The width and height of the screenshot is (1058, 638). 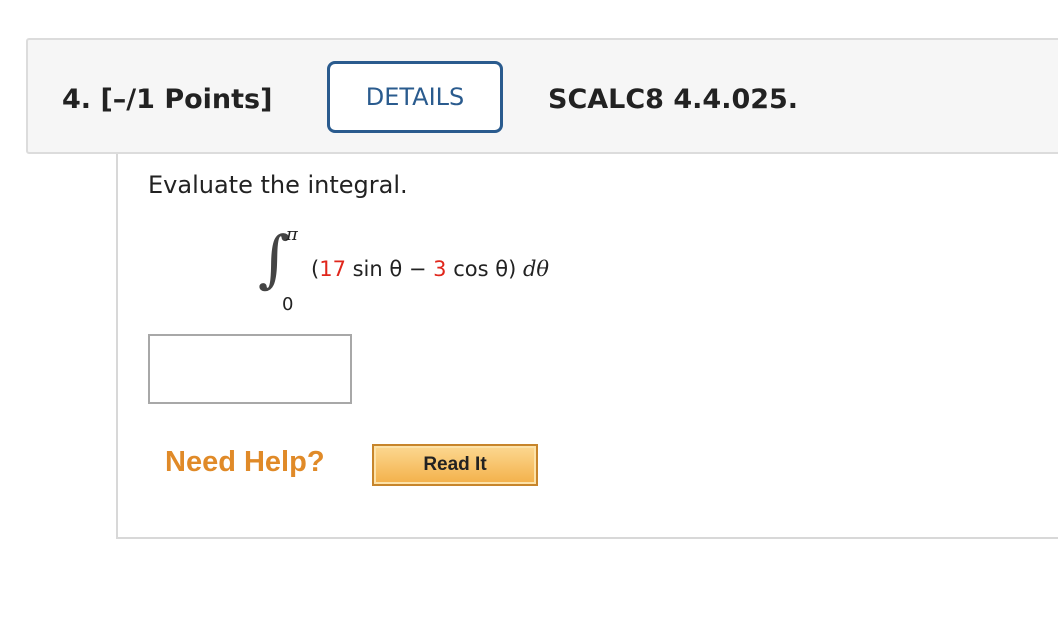 What do you see at coordinates (288, 304) in the screenshot?
I see `lower-limit: 0` at bounding box center [288, 304].